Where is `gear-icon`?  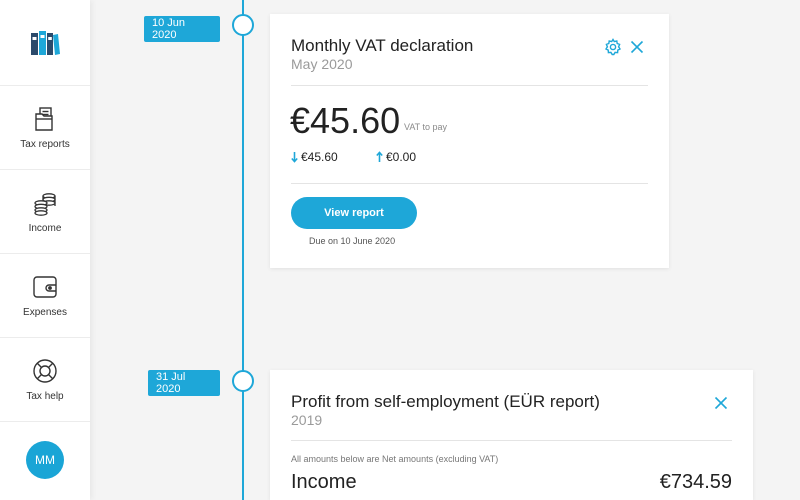
gear-icon is located at coordinates (613, 47).